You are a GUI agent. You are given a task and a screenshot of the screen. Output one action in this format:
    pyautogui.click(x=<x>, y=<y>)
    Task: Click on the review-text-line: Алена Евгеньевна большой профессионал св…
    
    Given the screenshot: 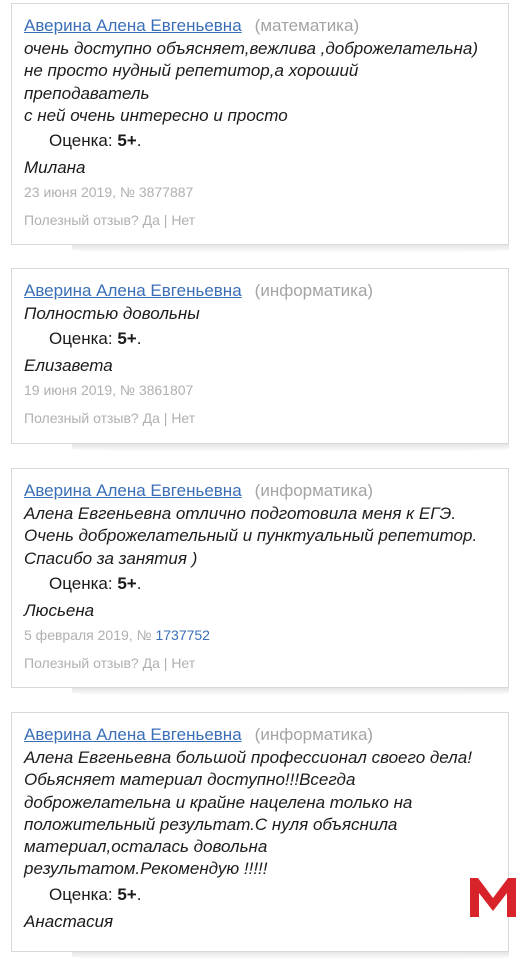 What is the action you would take?
    pyautogui.click(x=248, y=757)
    